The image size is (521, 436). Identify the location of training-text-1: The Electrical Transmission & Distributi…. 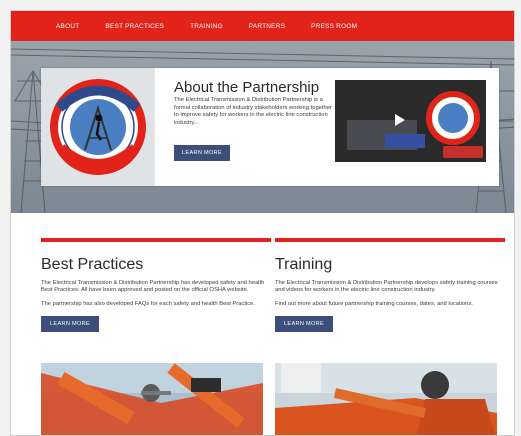
(386, 287).